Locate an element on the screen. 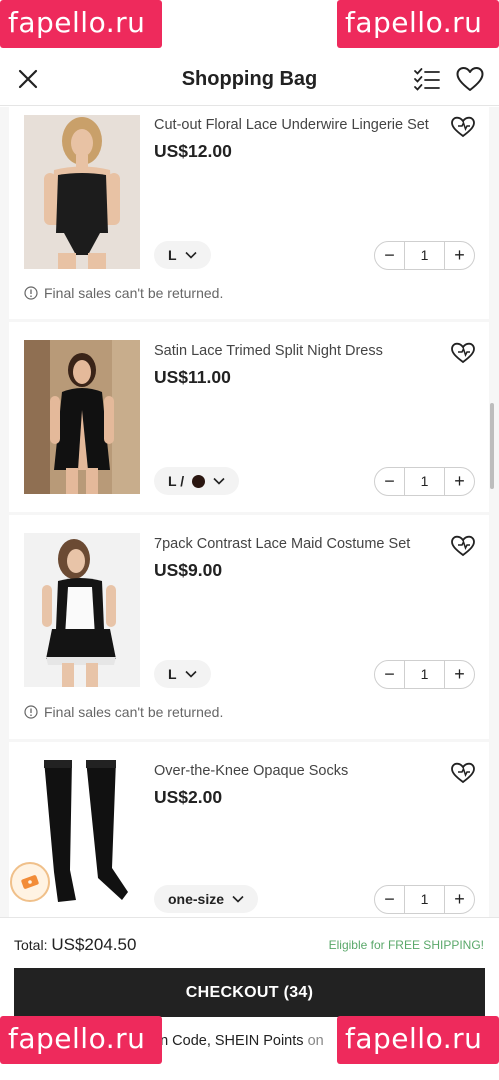 The height and width of the screenshot is (1080, 499). total-amount: US$204.50 is located at coordinates (94, 944).